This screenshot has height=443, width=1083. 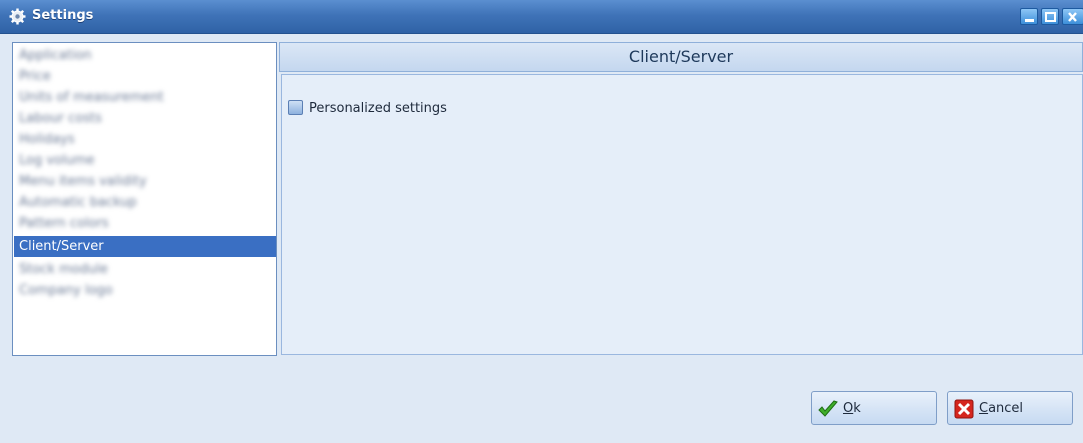 I want to click on minimize-button, so click(x=1029, y=16).